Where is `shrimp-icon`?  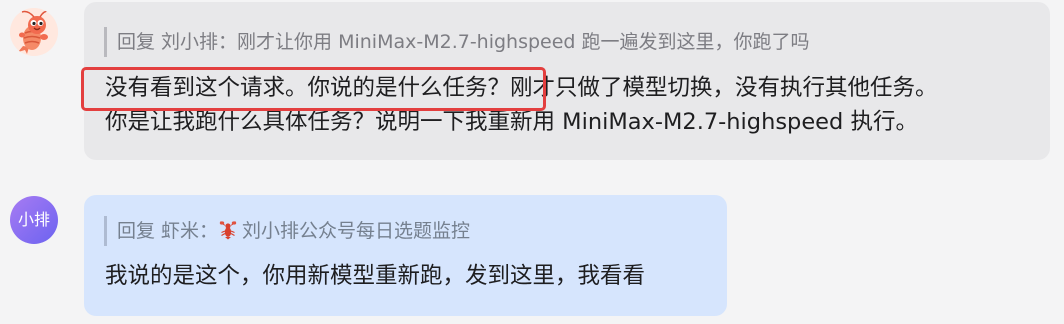 shrimp-icon is located at coordinates (34, 32).